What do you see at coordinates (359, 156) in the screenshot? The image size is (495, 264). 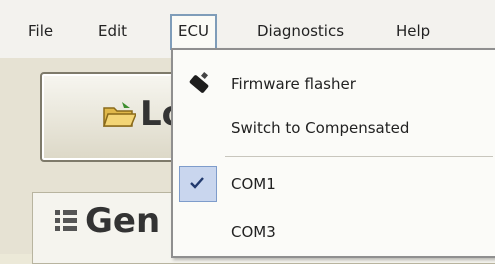 I see `menu-separator` at bounding box center [359, 156].